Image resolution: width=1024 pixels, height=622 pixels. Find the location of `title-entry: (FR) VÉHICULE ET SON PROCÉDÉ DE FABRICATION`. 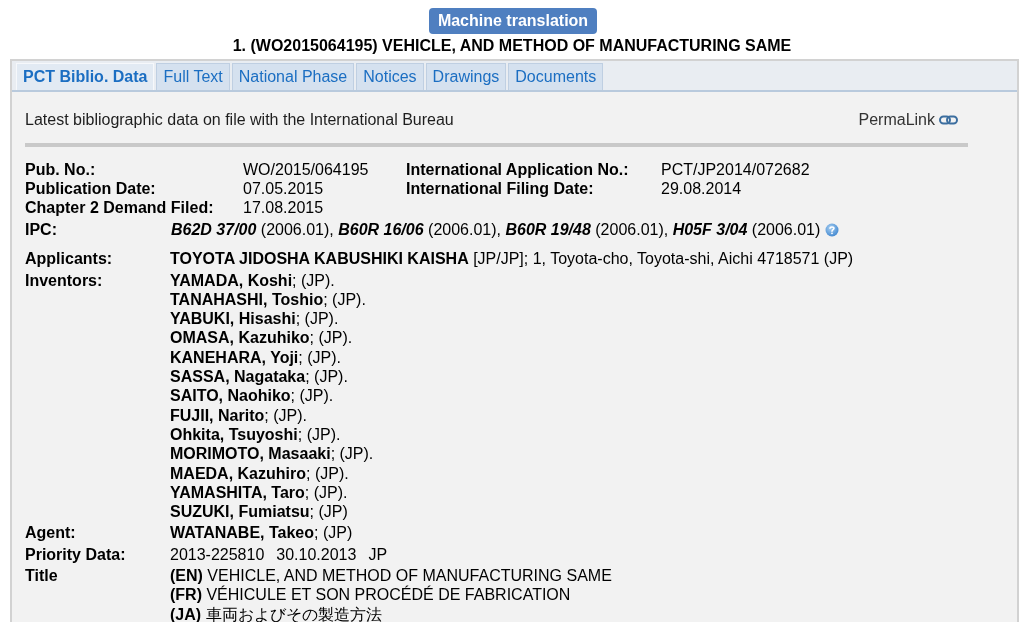

title-entry: (FR) VÉHICULE ET SON PROCÉDÉ DE FABRICATION is located at coordinates (370, 595).